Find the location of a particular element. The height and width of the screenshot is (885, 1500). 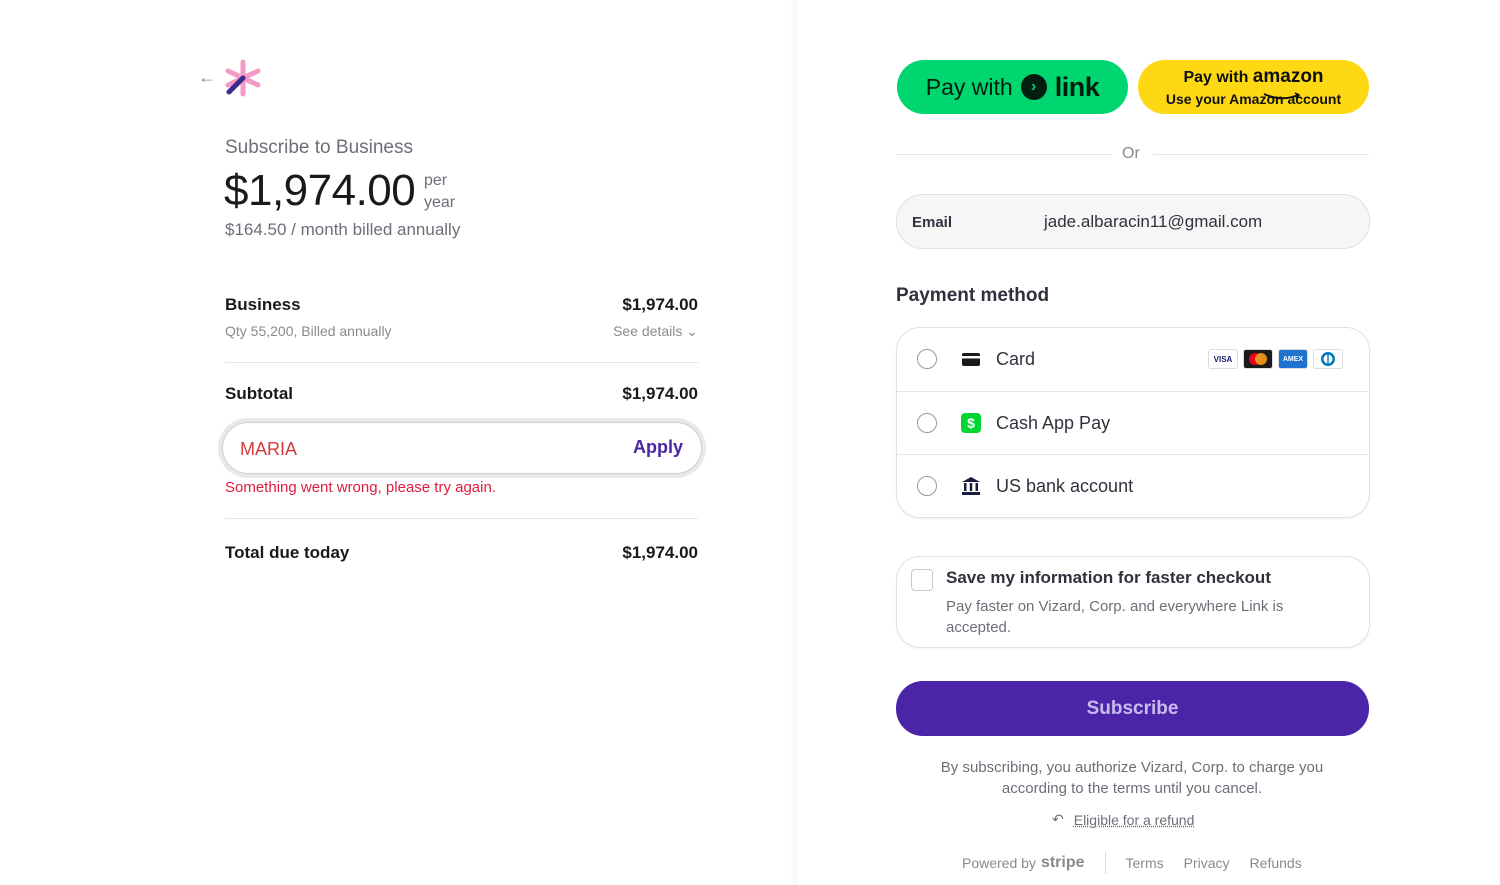

total-due-label: Total due today is located at coordinates (287, 552).